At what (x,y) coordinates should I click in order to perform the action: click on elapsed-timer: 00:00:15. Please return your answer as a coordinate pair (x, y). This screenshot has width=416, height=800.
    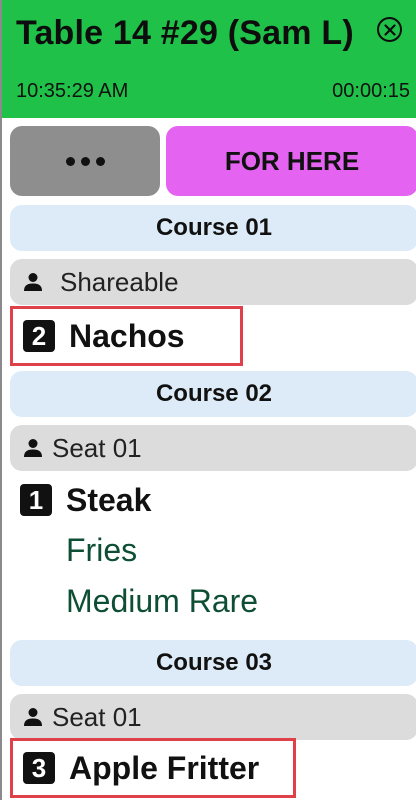
    Looking at the image, I should click on (371, 91).